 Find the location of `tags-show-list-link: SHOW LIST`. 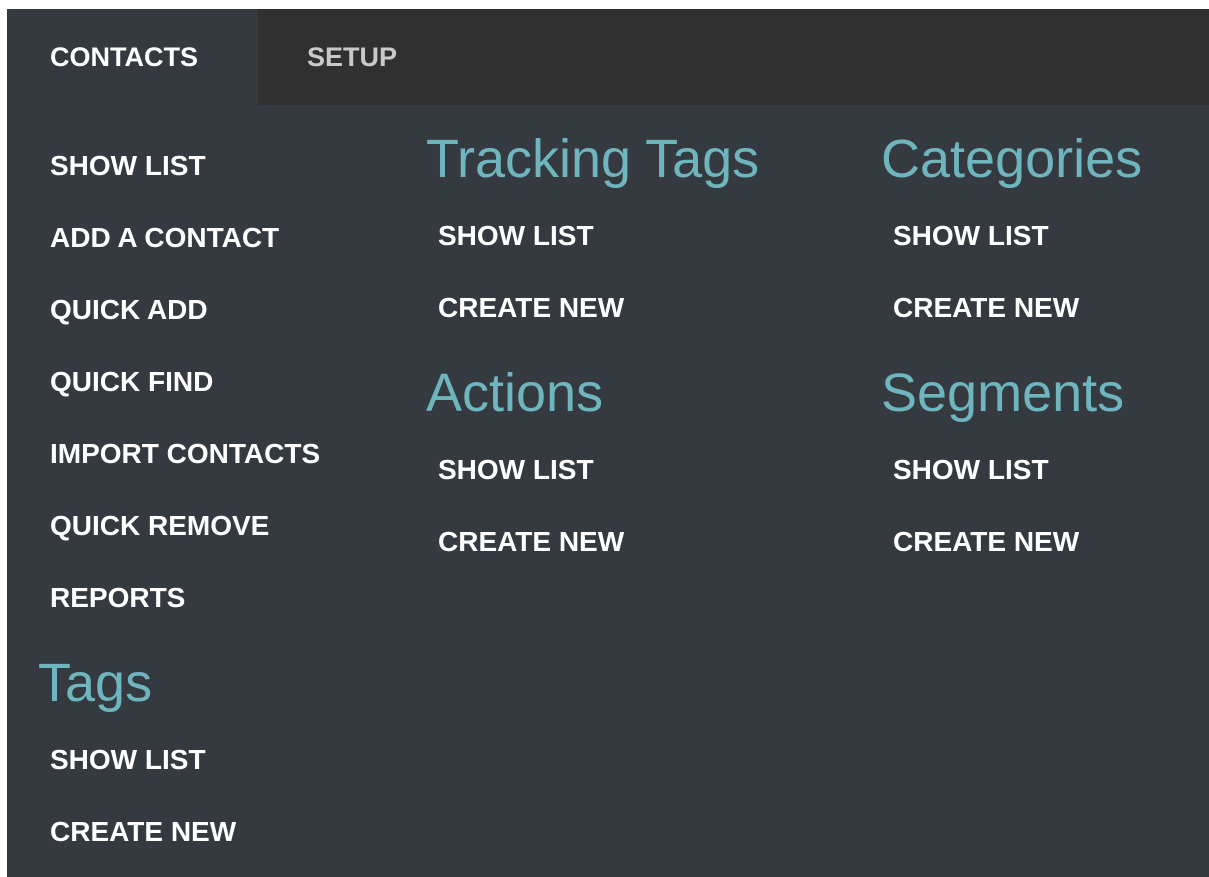

tags-show-list-link: SHOW LIST is located at coordinates (128, 760).